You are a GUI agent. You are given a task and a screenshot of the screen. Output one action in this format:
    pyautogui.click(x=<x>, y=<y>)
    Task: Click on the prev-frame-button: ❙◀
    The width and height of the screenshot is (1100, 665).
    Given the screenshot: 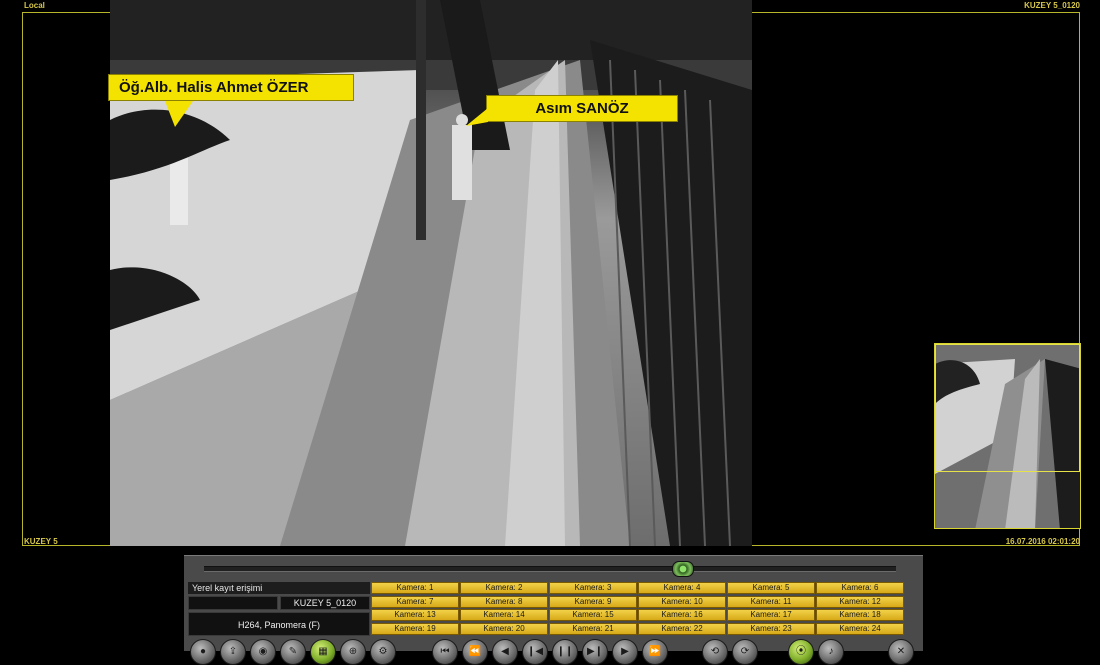 What is the action you would take?
    pyautogui.click(x=535, y=652)
    